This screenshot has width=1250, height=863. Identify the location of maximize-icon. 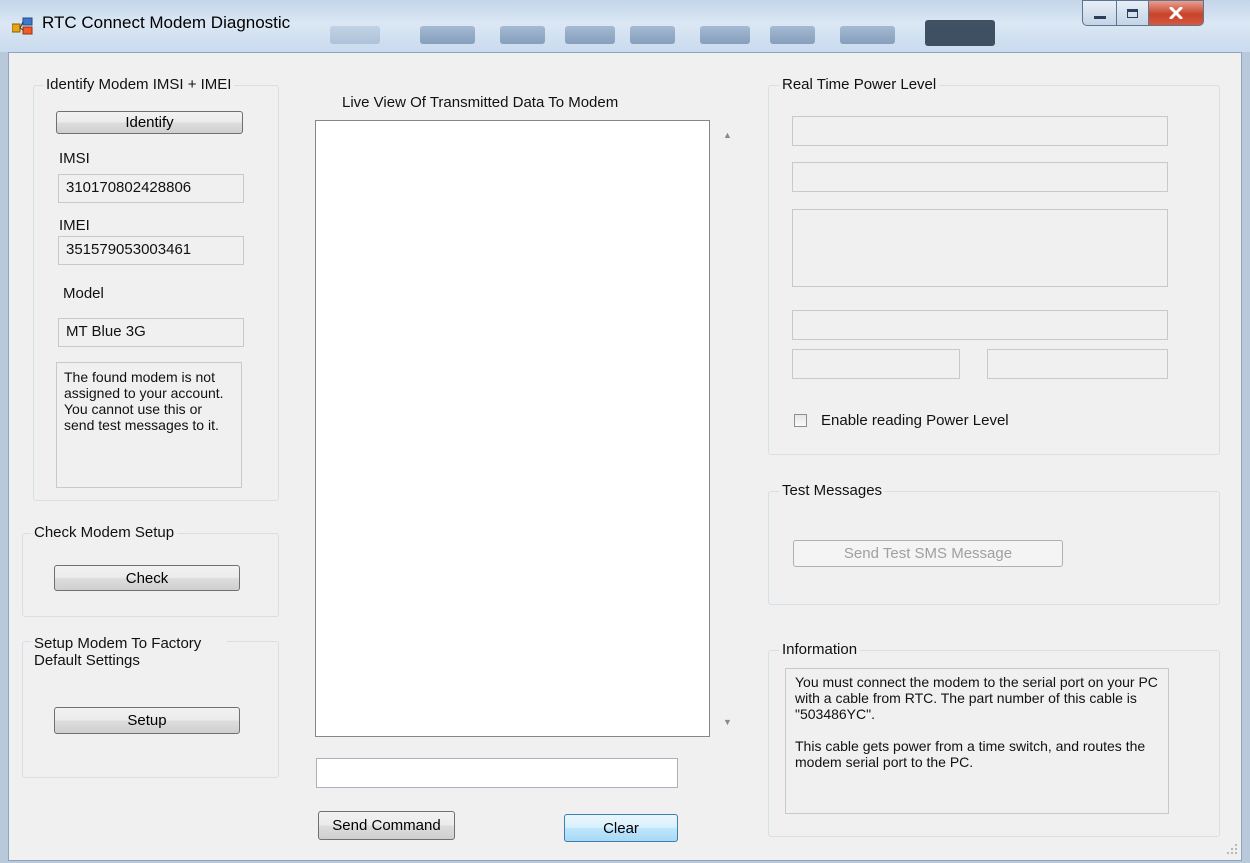
(1132, 13).